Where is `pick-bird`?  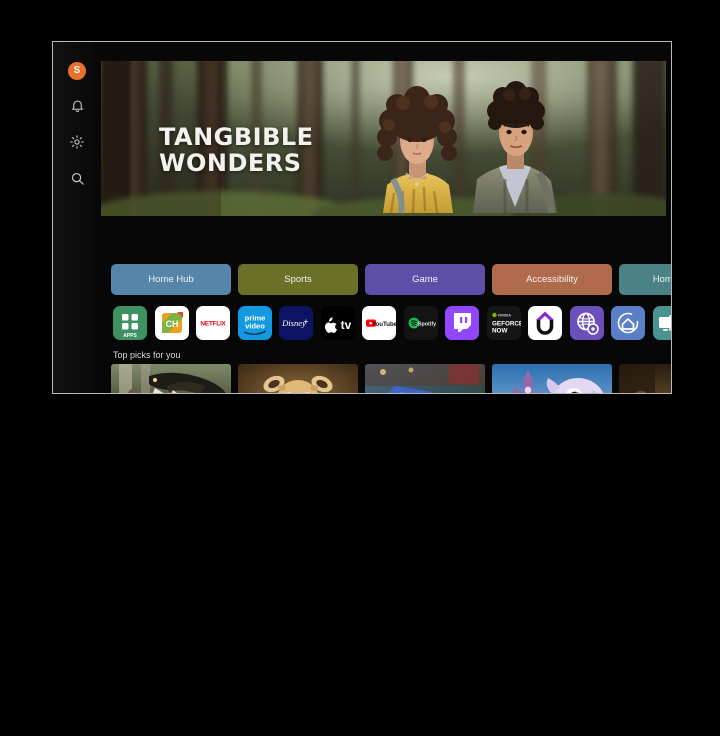 pick-bird is located at coordinates (552, 378).